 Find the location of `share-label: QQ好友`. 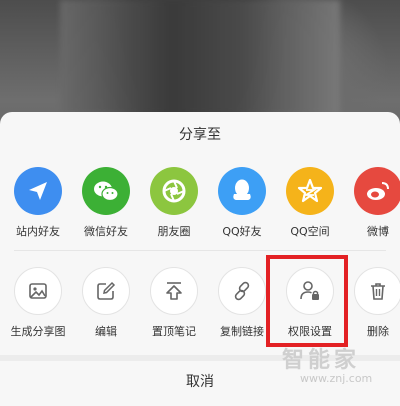

share-label: QQ好友 is located at coordinates (242, 231).